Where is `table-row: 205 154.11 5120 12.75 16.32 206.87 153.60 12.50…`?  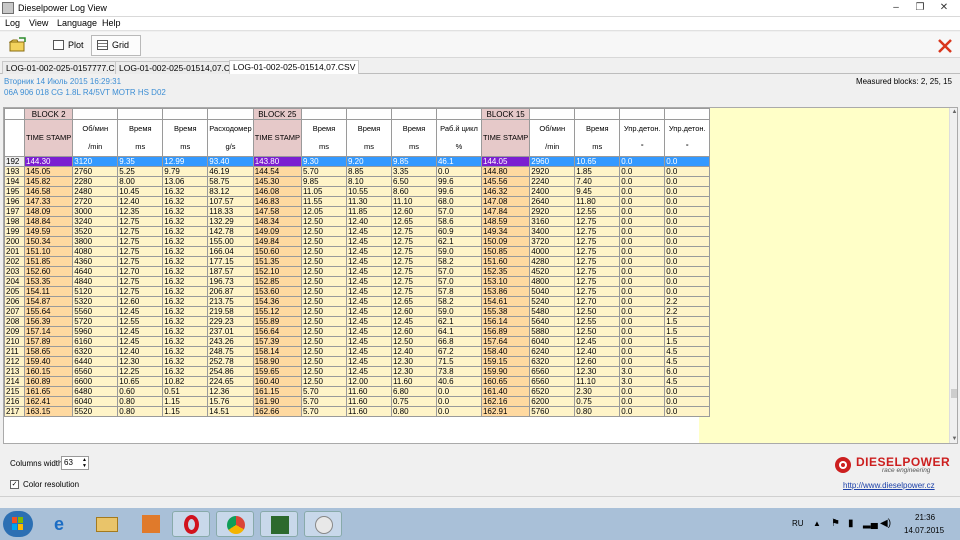
table-row: 205 154.11 5120 12.75 16.32 206.87 153.60 12.50… is located at coordinates (357, 291).